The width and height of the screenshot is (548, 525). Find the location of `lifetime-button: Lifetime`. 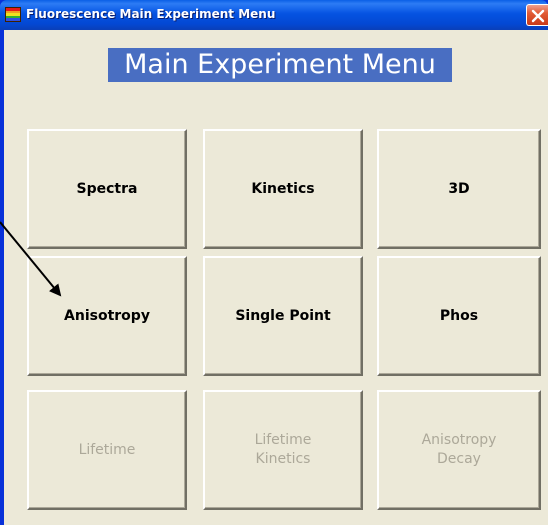

lifetime-button: Lifetime is located at coordinates (107, 450).